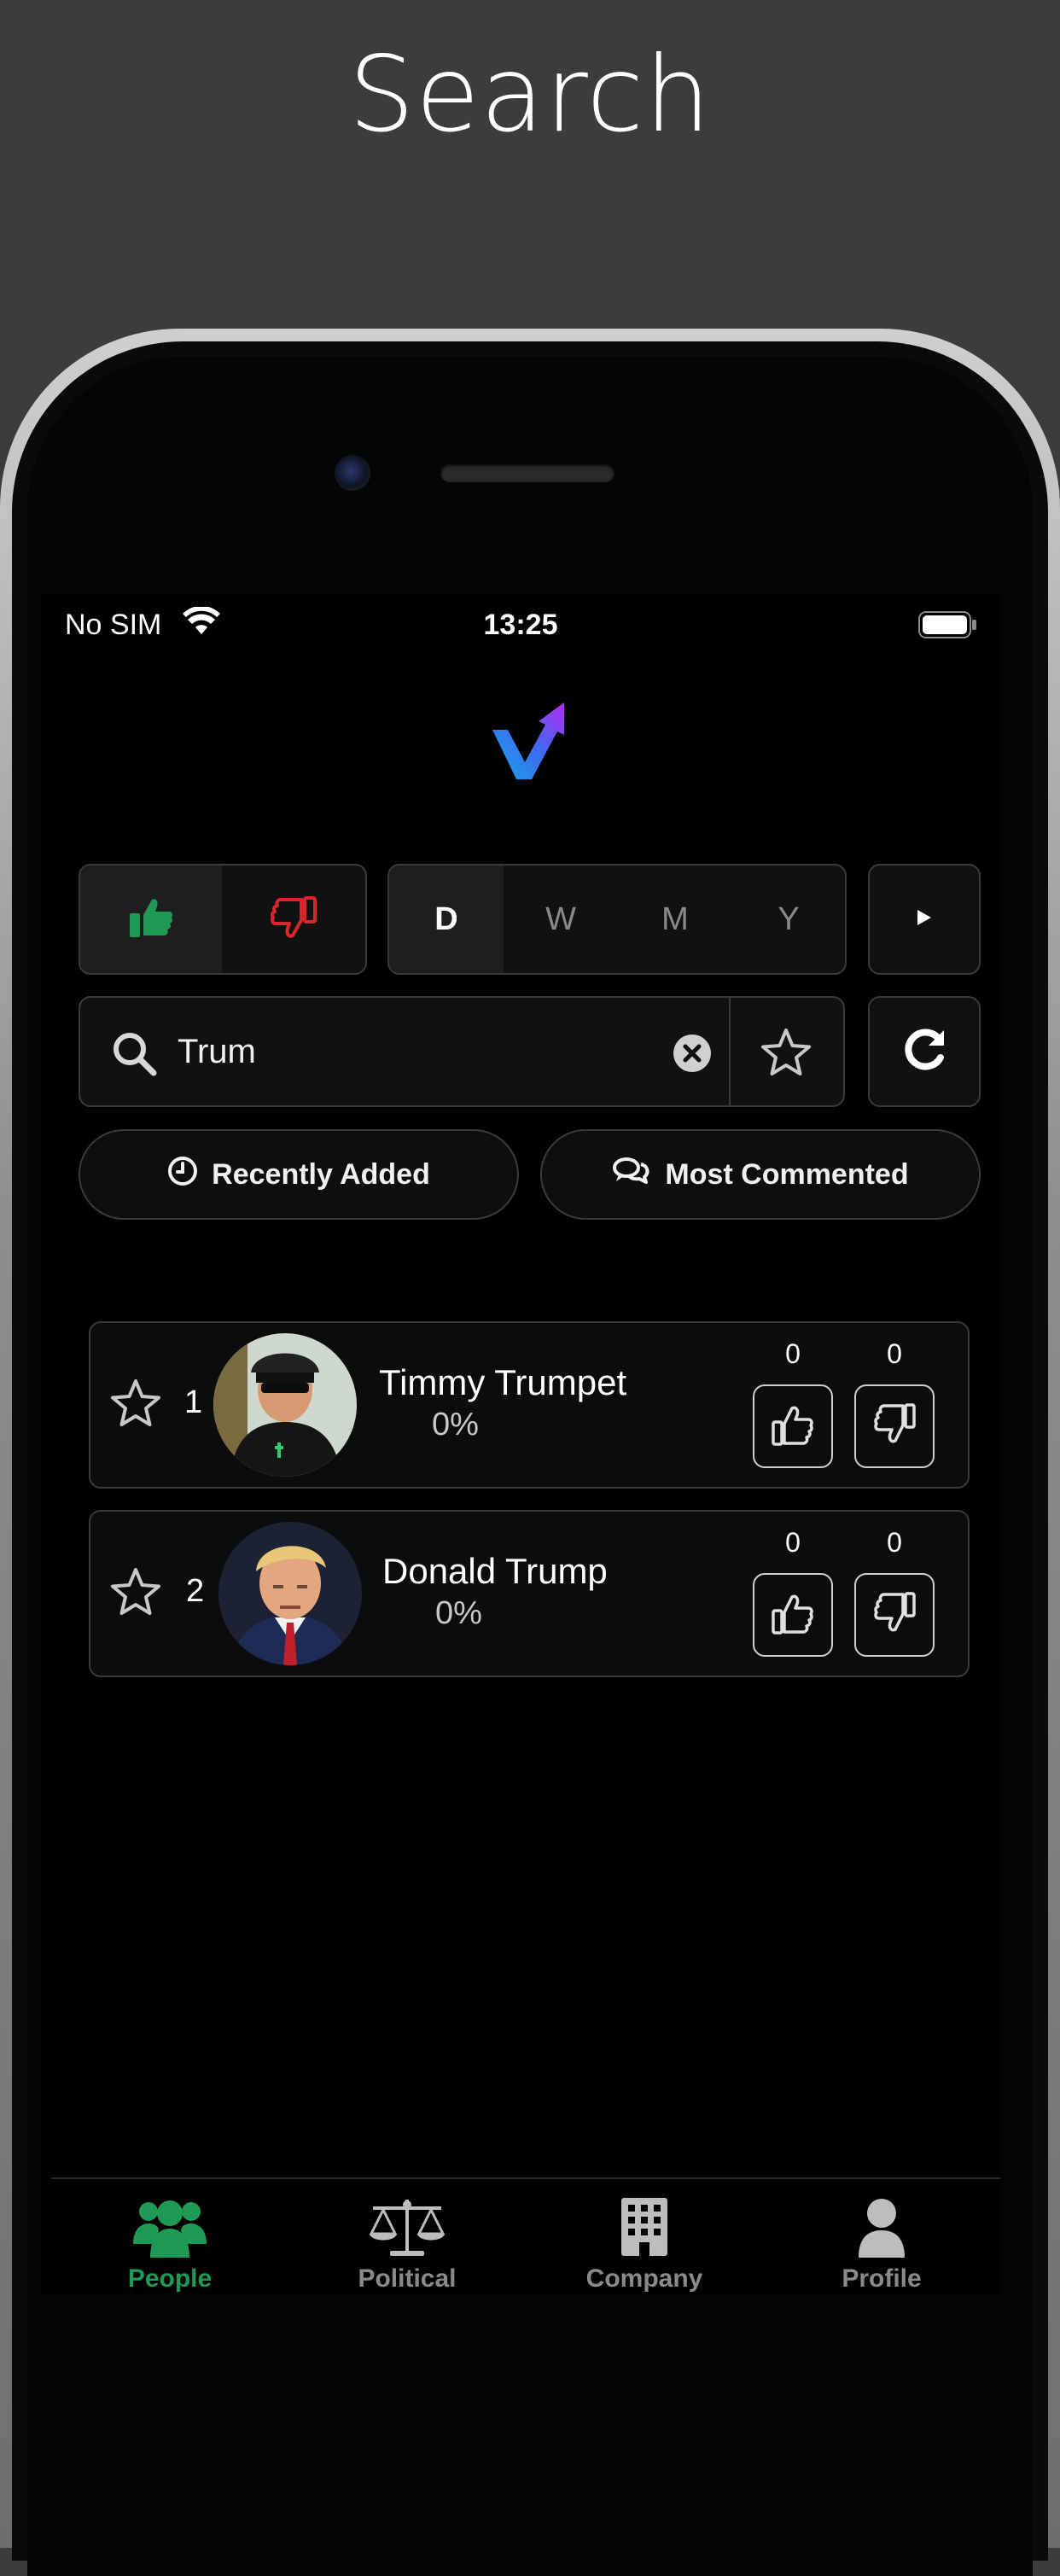  What do you see at coordinates (195, 1591) in the screenshot?
I see `result-rank: 2` at bounding box center [195, 1591].